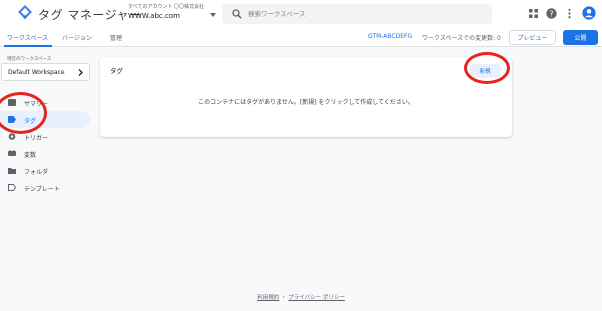  I want to click on sidebar-item-label: 変数, so click(30, 155).